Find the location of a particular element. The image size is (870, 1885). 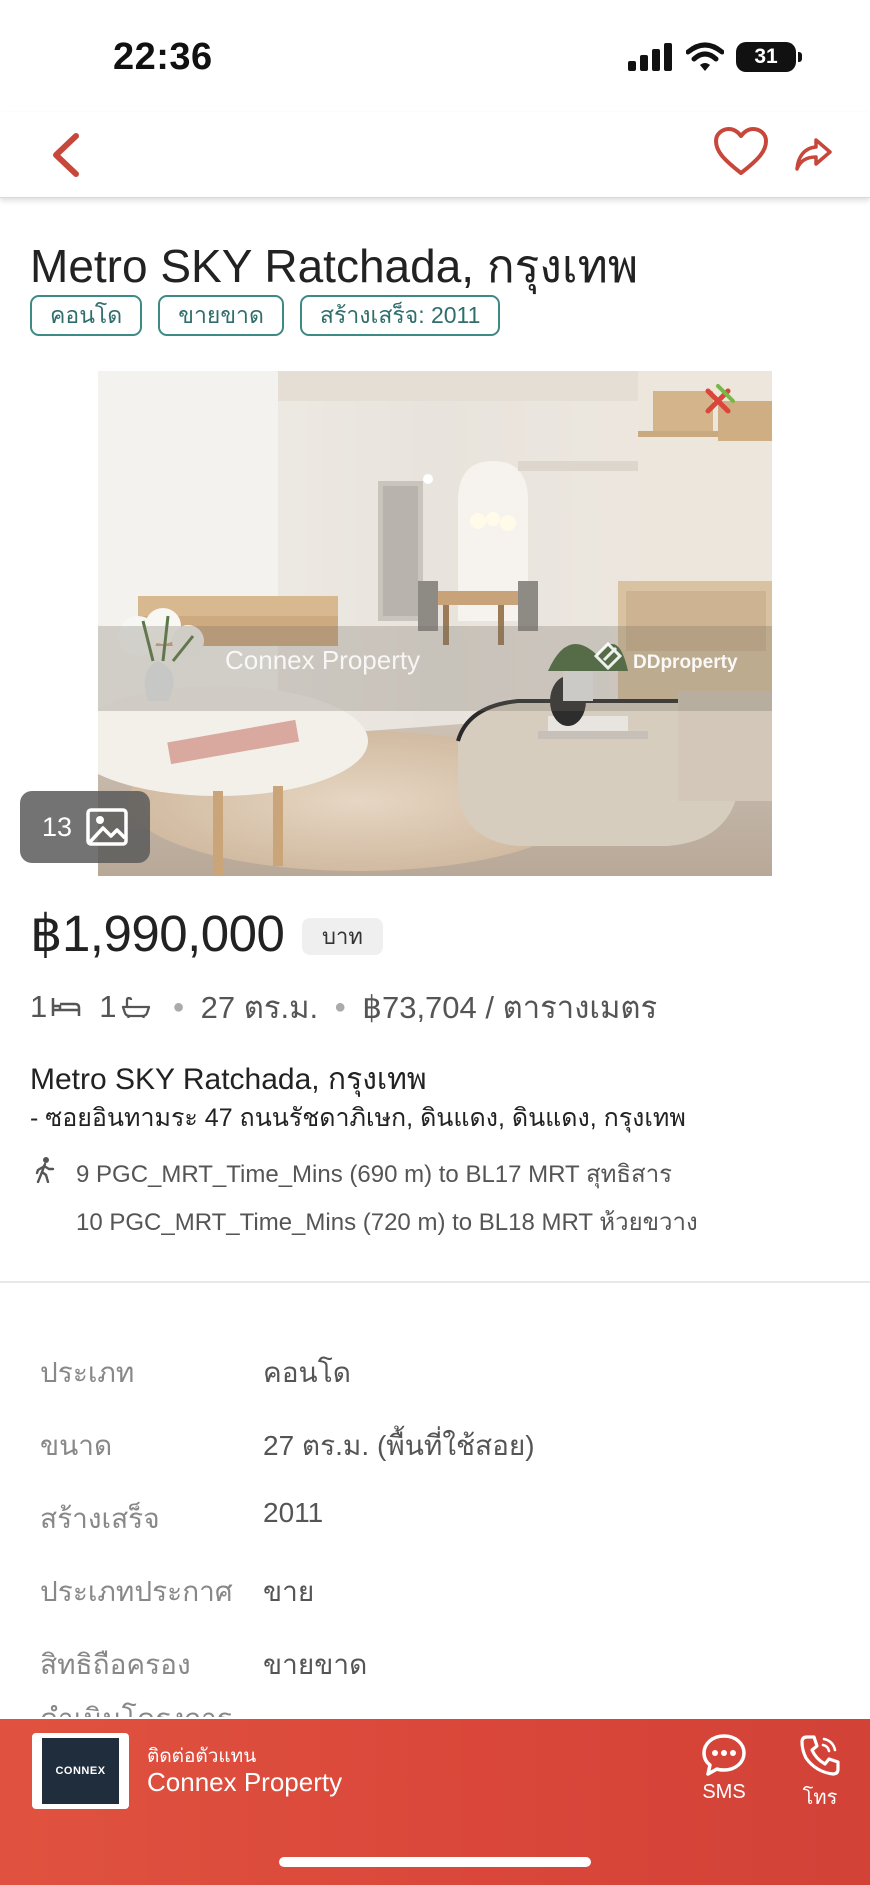

location-name: Metro SKY Ratchada, กรุงเทพ is located at coordinates (228, 1079).